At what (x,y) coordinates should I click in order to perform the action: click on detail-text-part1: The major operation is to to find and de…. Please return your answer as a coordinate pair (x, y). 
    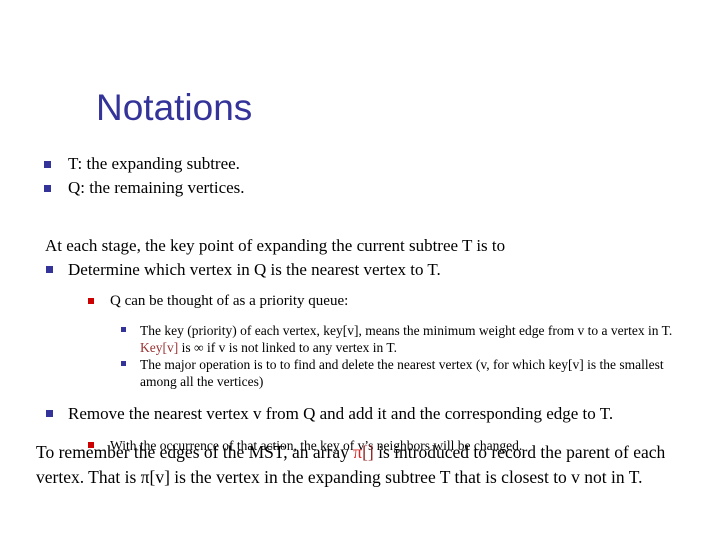
    Looking at the image, I should click on (402, 373).